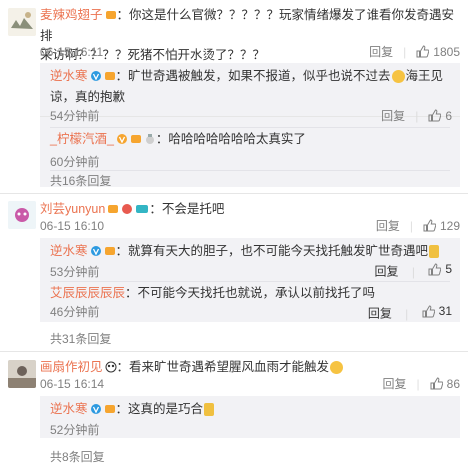  Describe the element at coordinates (82, 139) in the screenshot. I see `reply-username: _柠檬汽酒_` at that location.